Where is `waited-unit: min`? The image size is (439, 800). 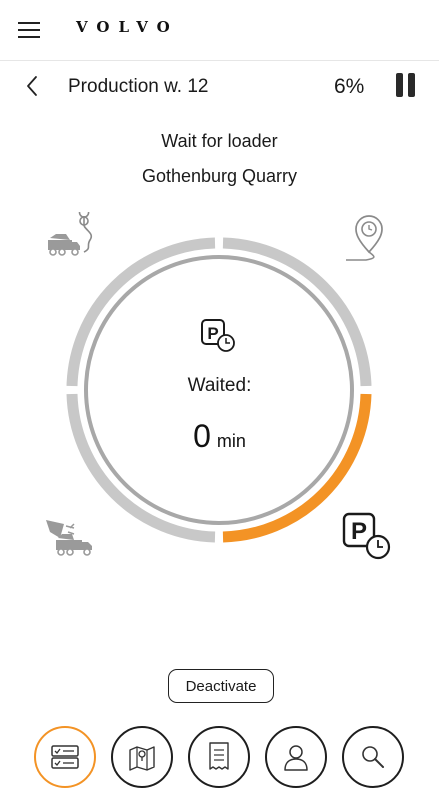
waited-unit: min is located at coordinates (231, 441).